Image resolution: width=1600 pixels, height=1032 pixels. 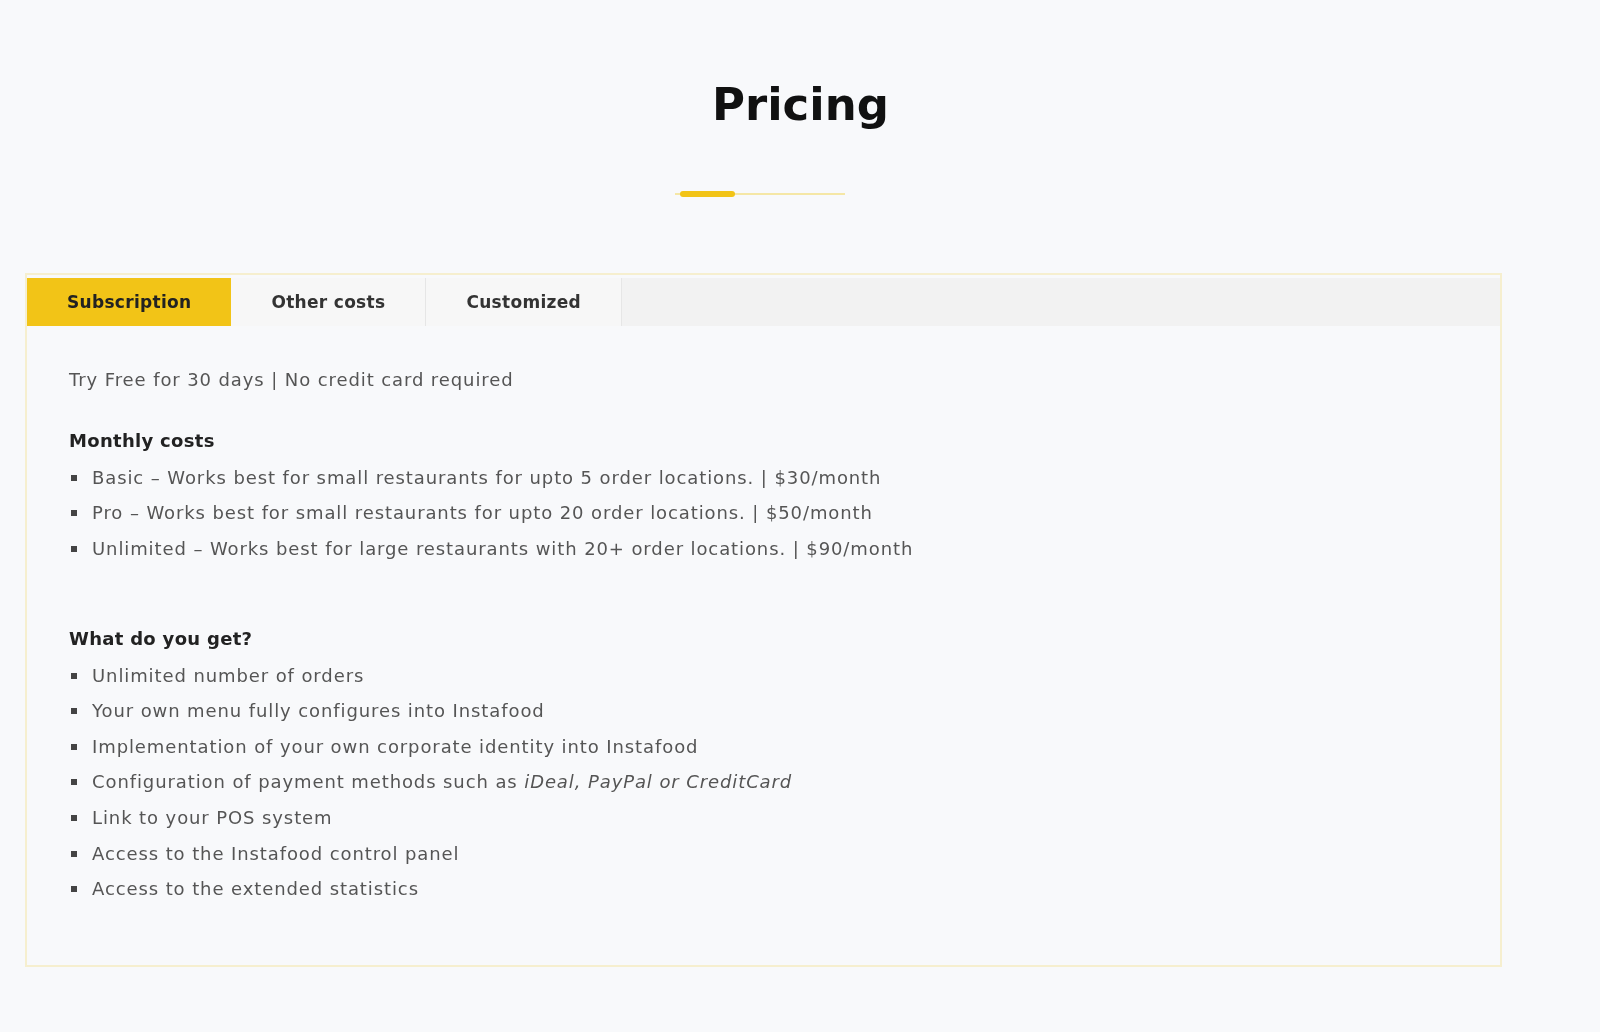 I want to click on section-heading: Monthly costs, so click(x=142, y=441).